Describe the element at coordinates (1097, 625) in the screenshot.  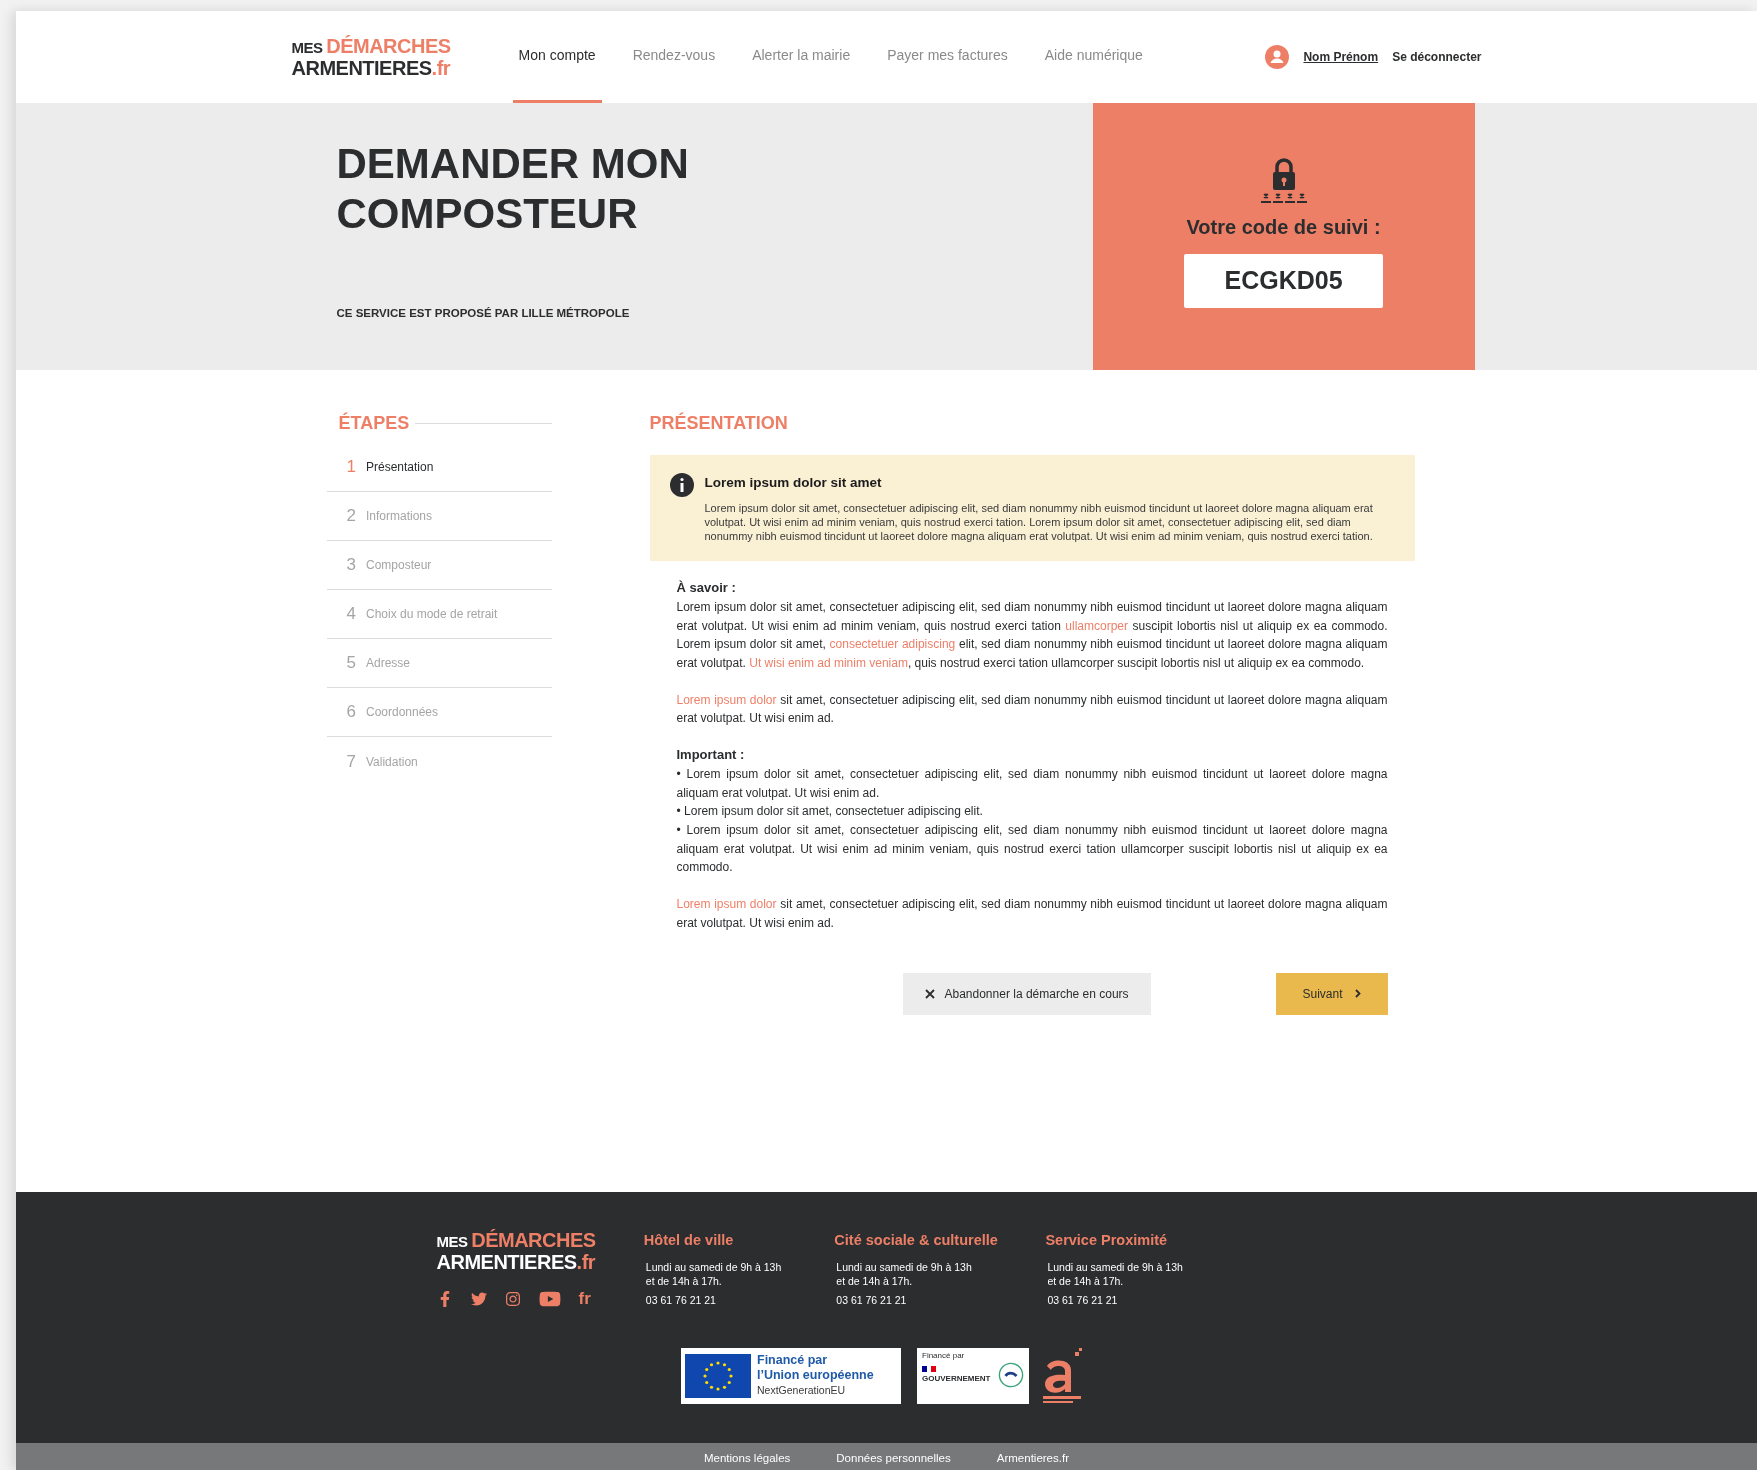
I see `inline-link: ullamcorper` at that location.